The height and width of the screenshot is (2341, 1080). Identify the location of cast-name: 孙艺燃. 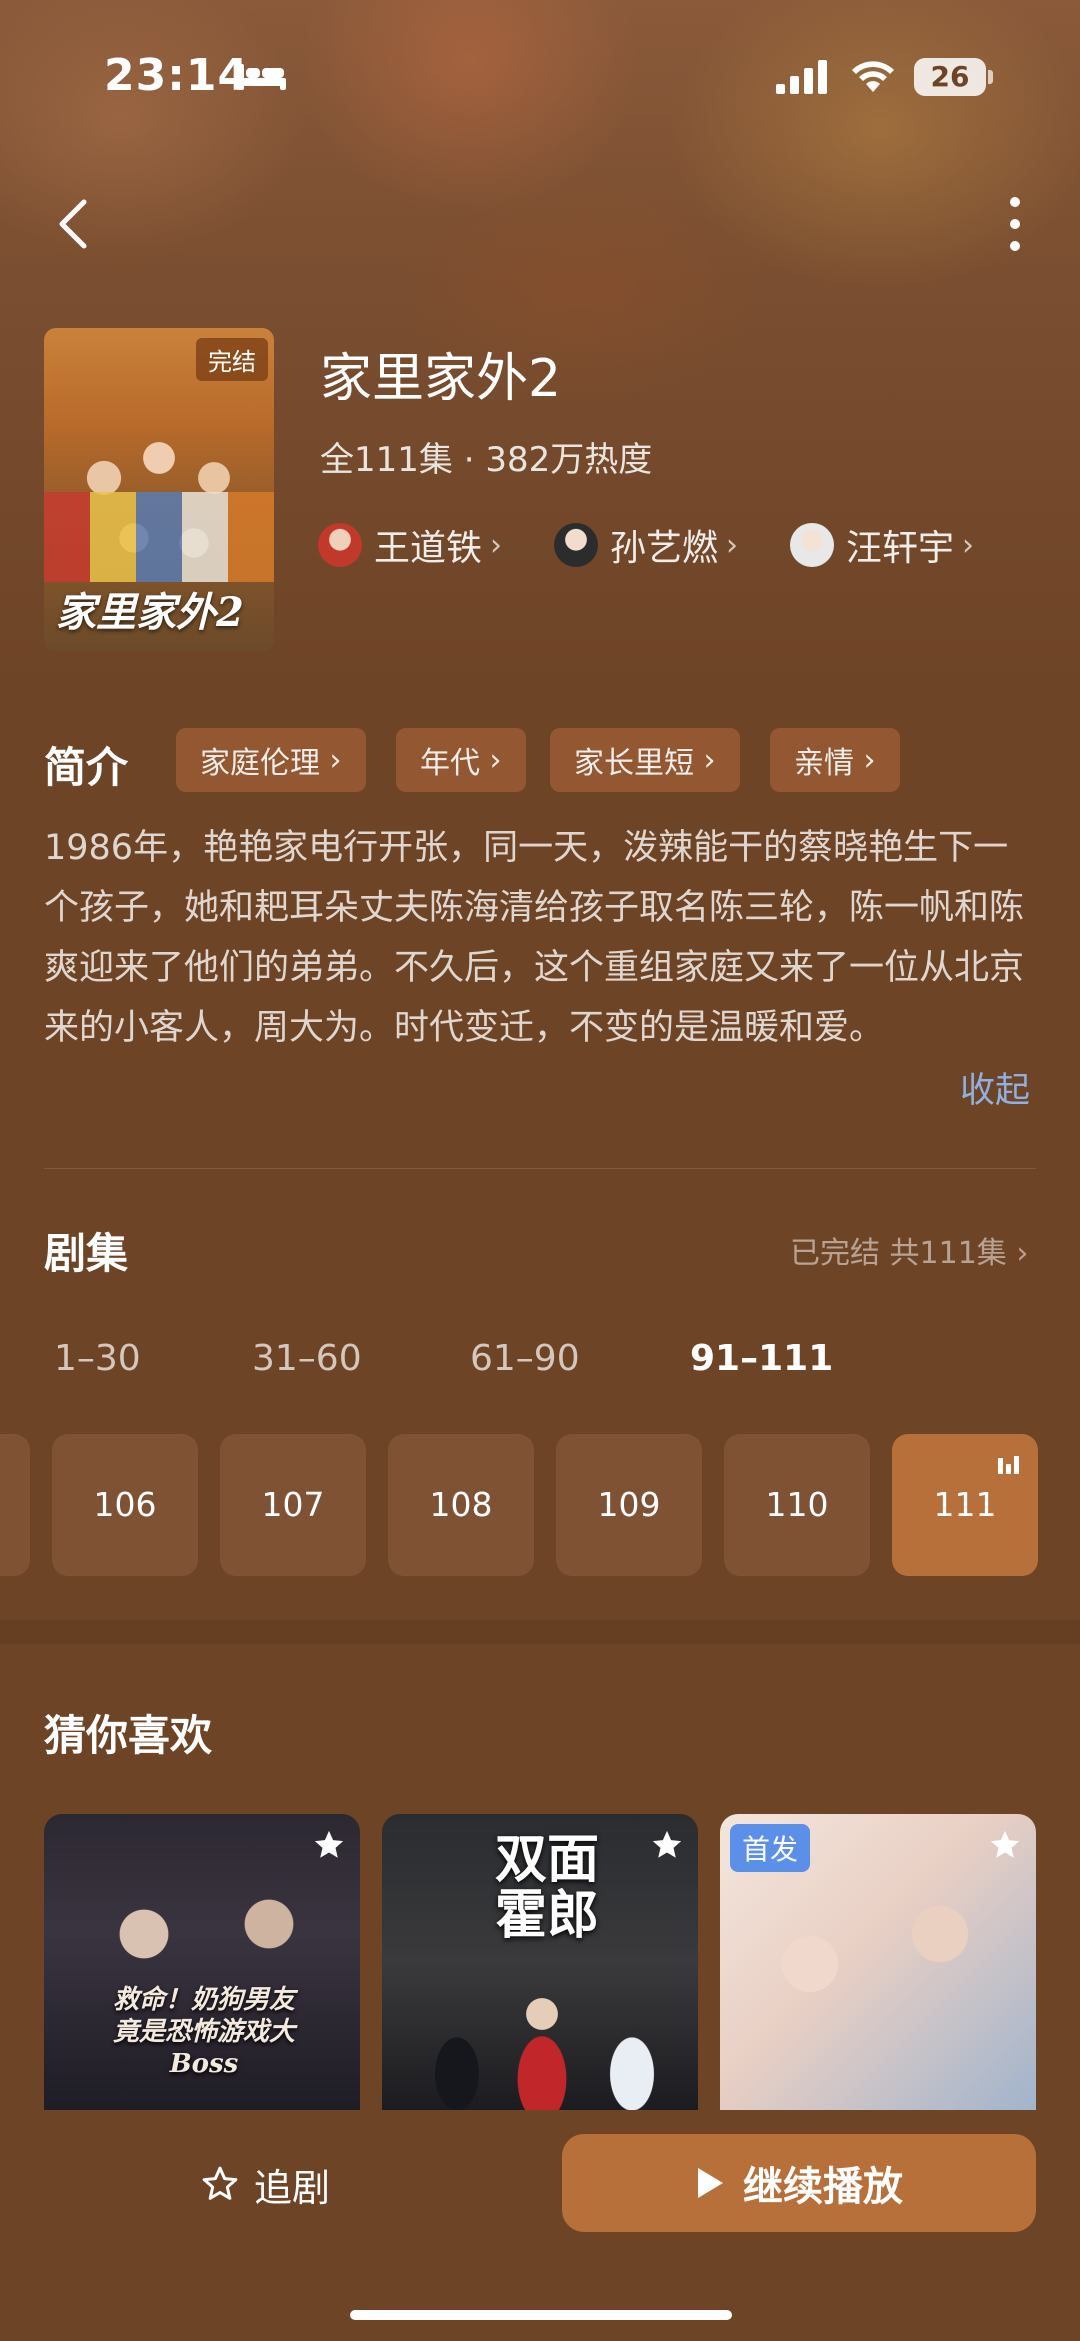
(664, 548).